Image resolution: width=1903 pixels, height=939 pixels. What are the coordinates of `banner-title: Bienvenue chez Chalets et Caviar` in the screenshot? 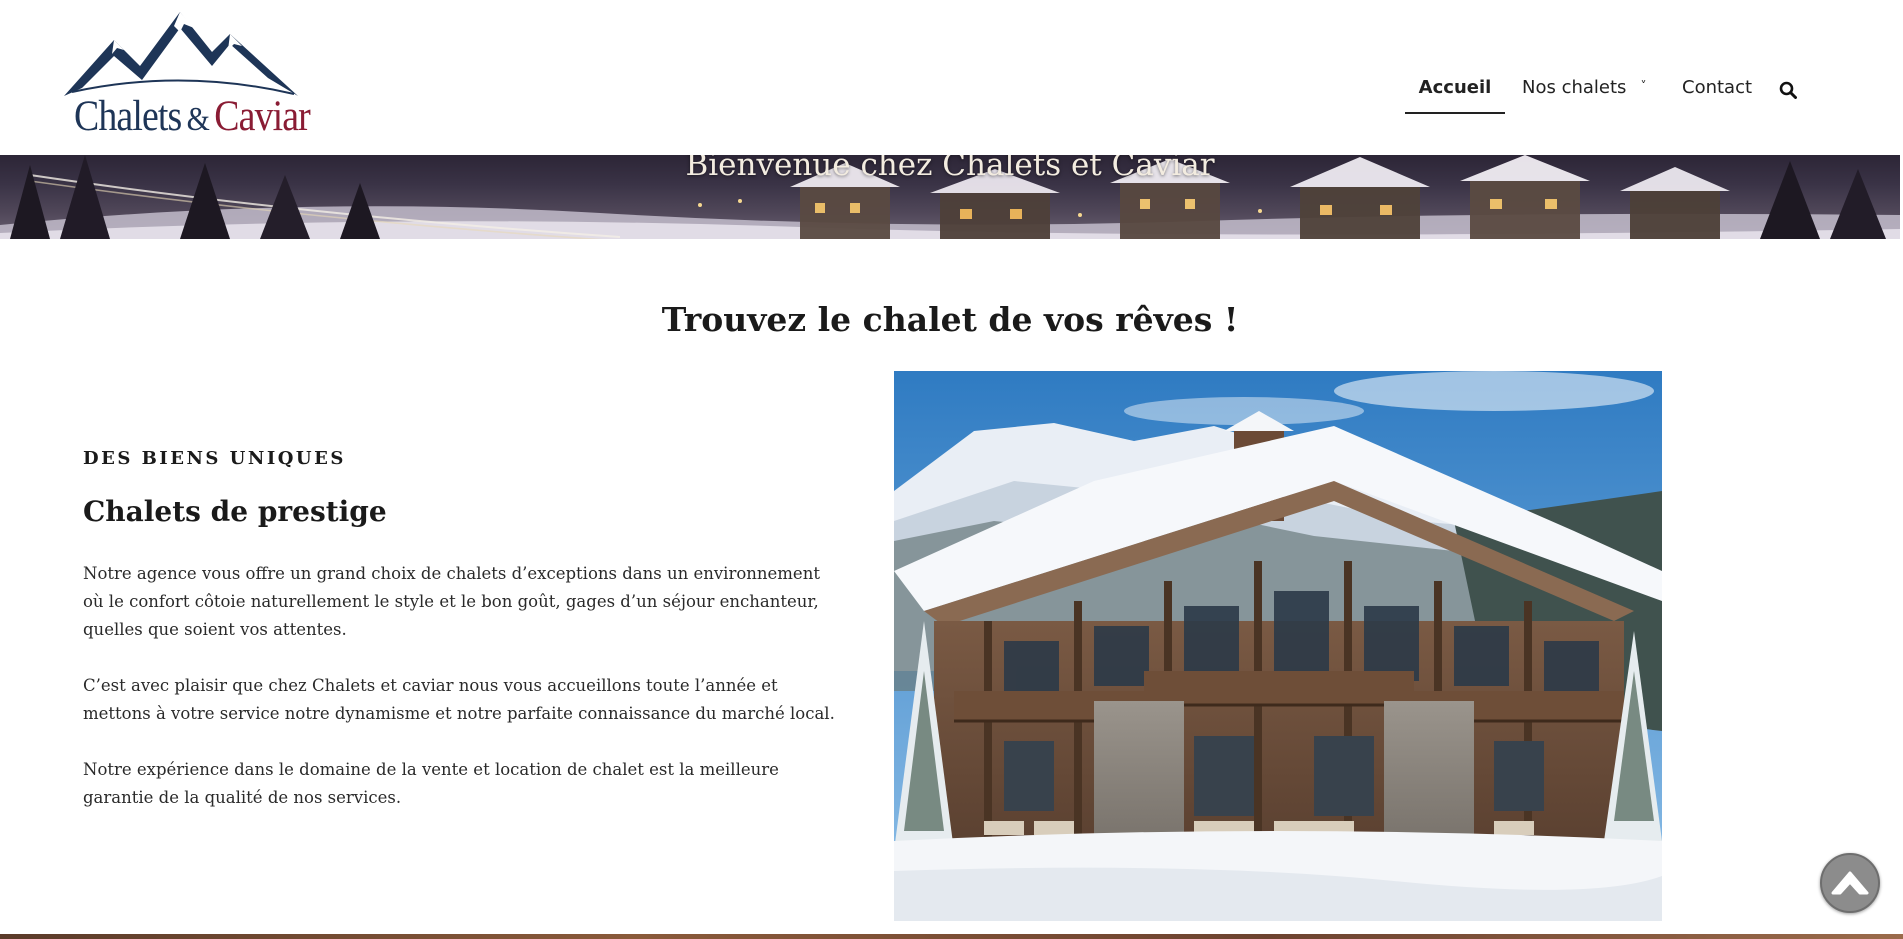 It's located at (950, 169).